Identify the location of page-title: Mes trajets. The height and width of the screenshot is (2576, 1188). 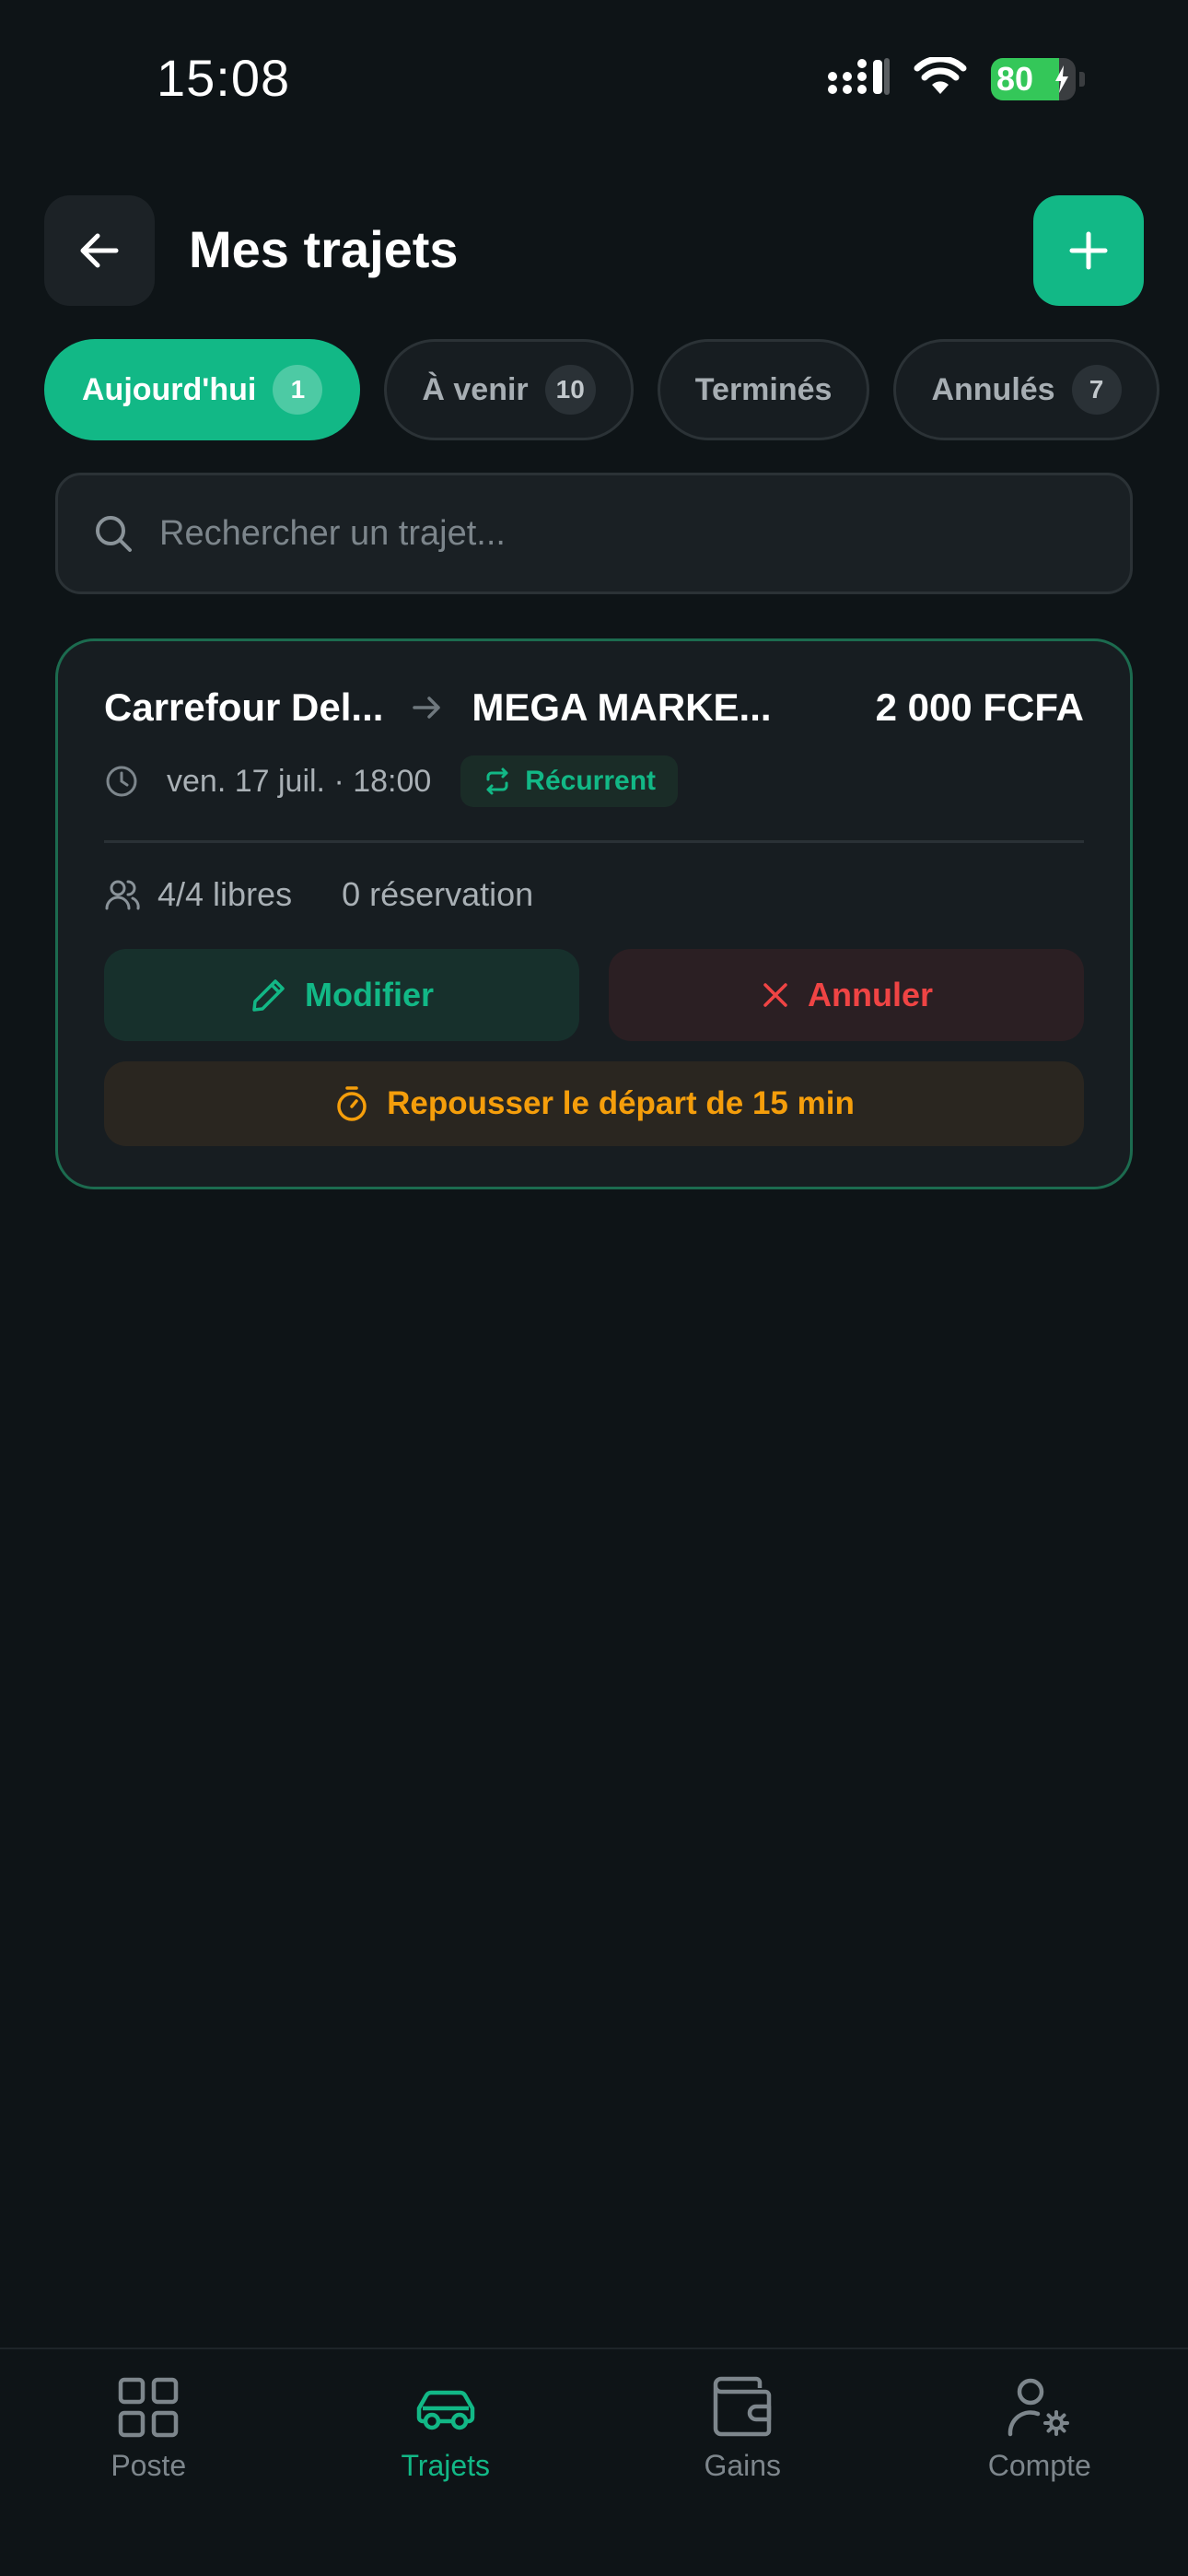
(324, 249).